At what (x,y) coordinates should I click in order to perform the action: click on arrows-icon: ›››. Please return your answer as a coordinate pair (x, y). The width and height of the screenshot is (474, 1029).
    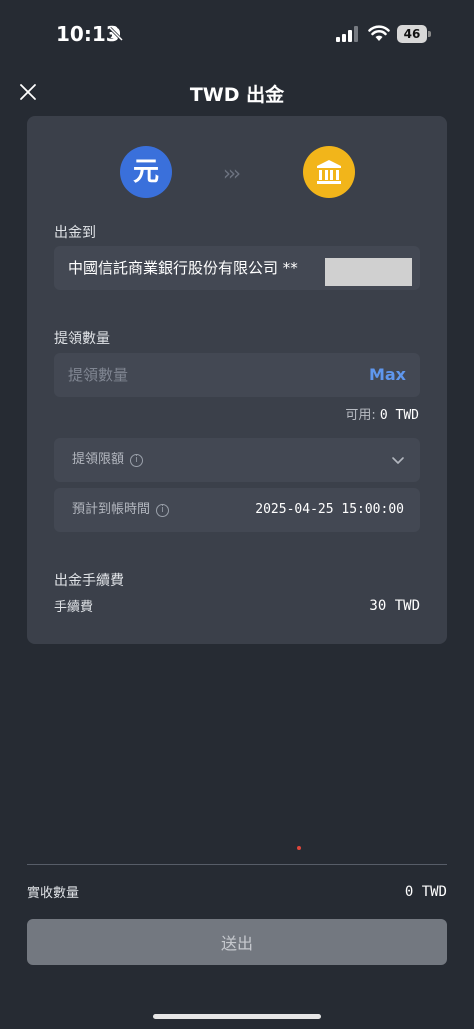
    Looking at the image, I should click on (232, 173).